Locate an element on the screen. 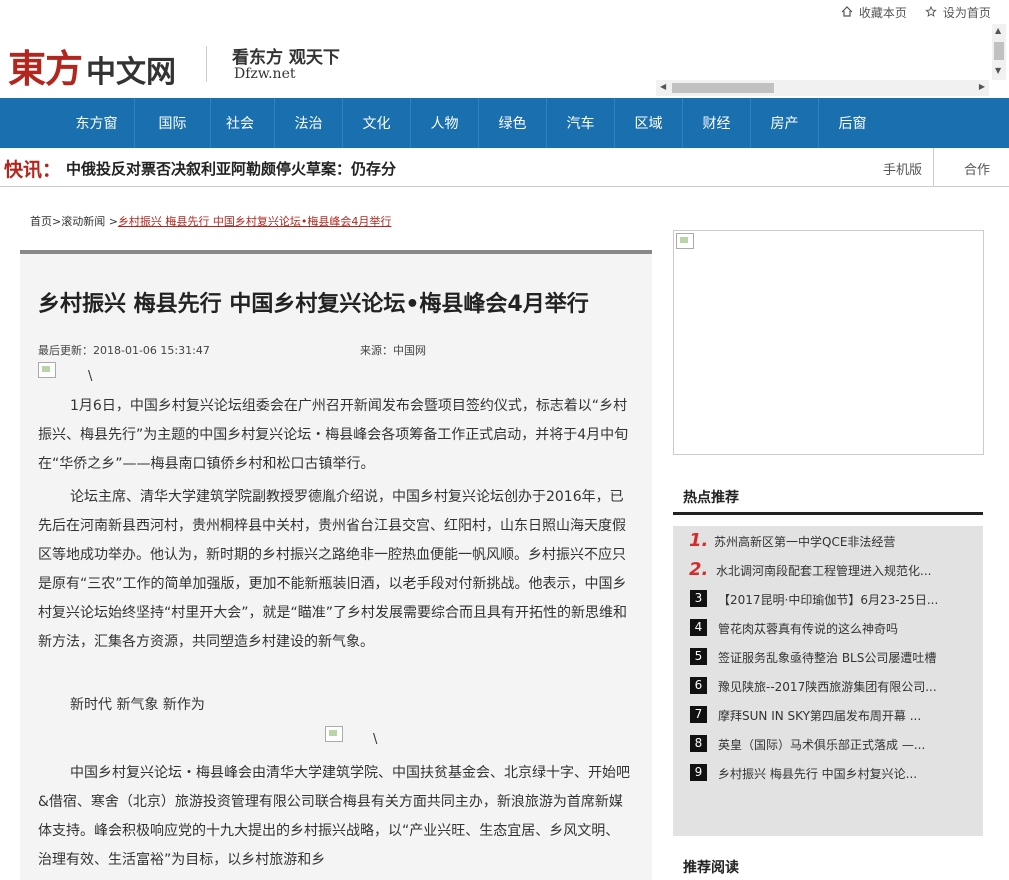 This screenshot has height=880, width=1009. embedded-frame-horizontal-scrollbar: ◀ ▶ is located at coordinates (822, 88).